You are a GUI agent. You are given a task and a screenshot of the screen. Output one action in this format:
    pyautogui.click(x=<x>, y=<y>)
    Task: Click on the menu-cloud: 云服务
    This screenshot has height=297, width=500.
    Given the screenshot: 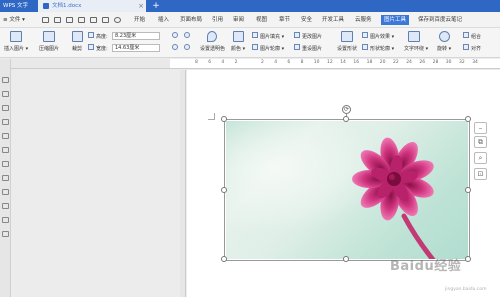 What is the action you would take?
    pyautogui.click(x=363, y=20)
    